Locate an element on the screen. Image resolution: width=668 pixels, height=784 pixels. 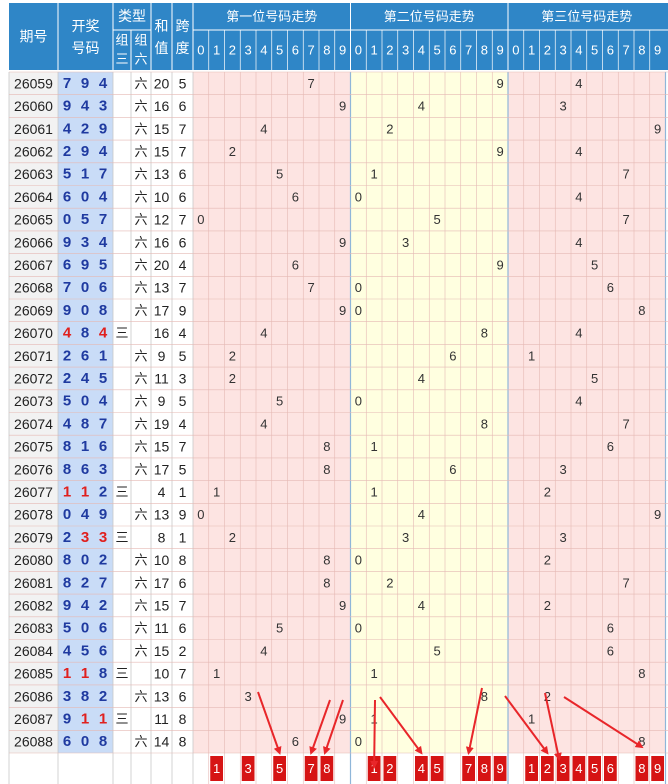
sum-cell: 15 is located at coordinates (162, 651).